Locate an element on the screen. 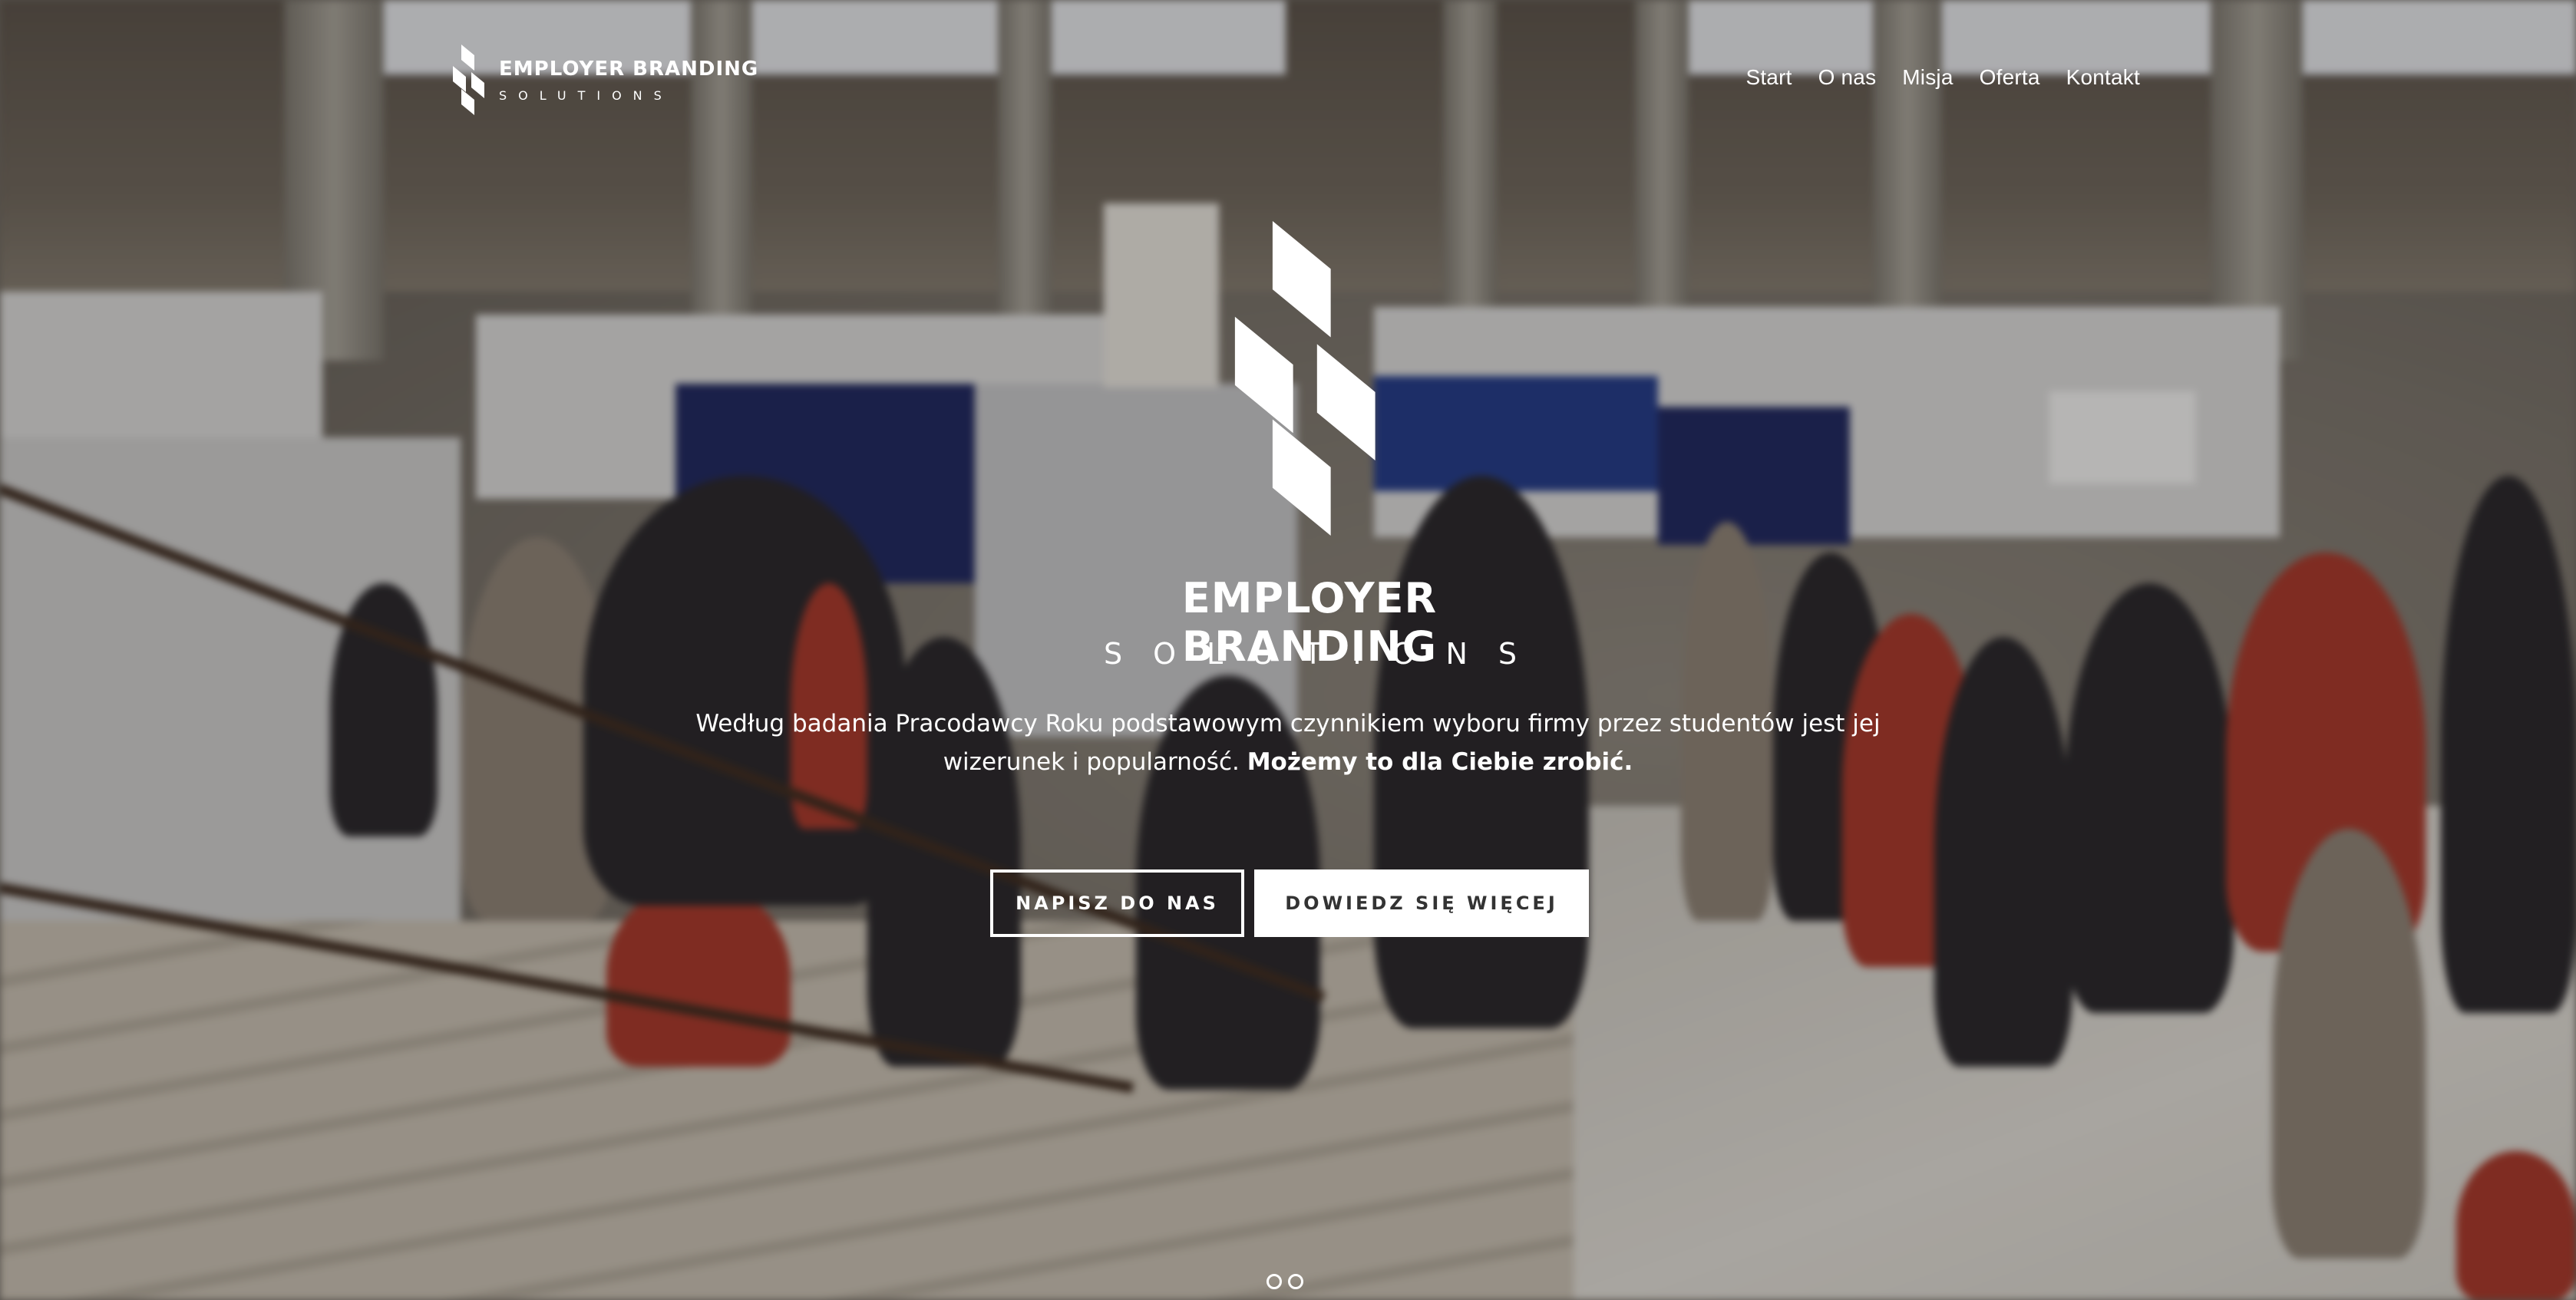 This screenshot has height=1300, width=2576. brand-title: EMPLOYER BRANDING is located at coordinates (629, 69).